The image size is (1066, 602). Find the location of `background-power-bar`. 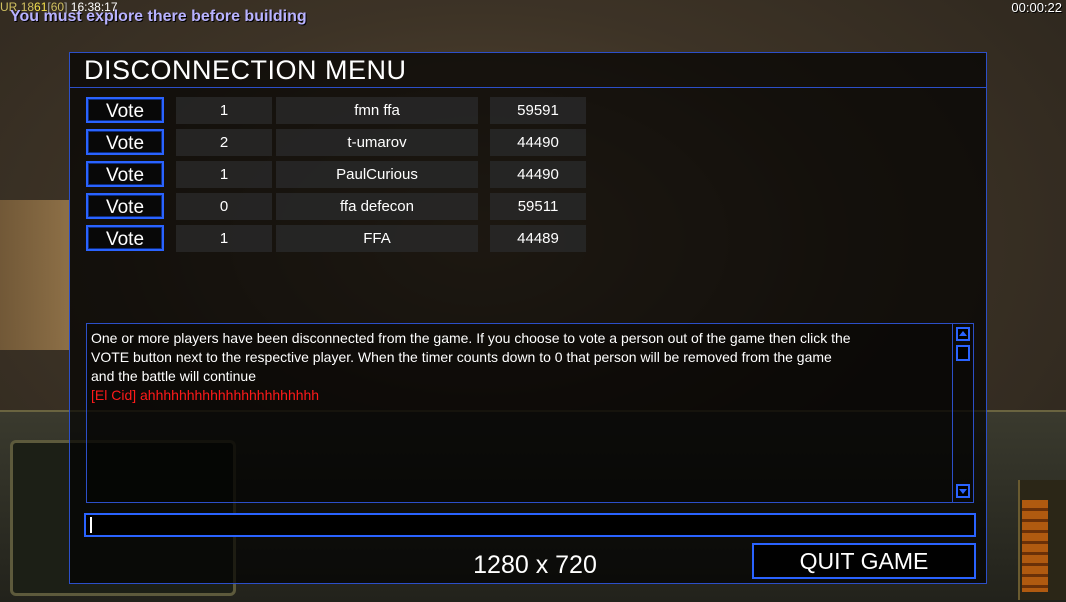

background-power-bar is located at coordinates (1035, 546).